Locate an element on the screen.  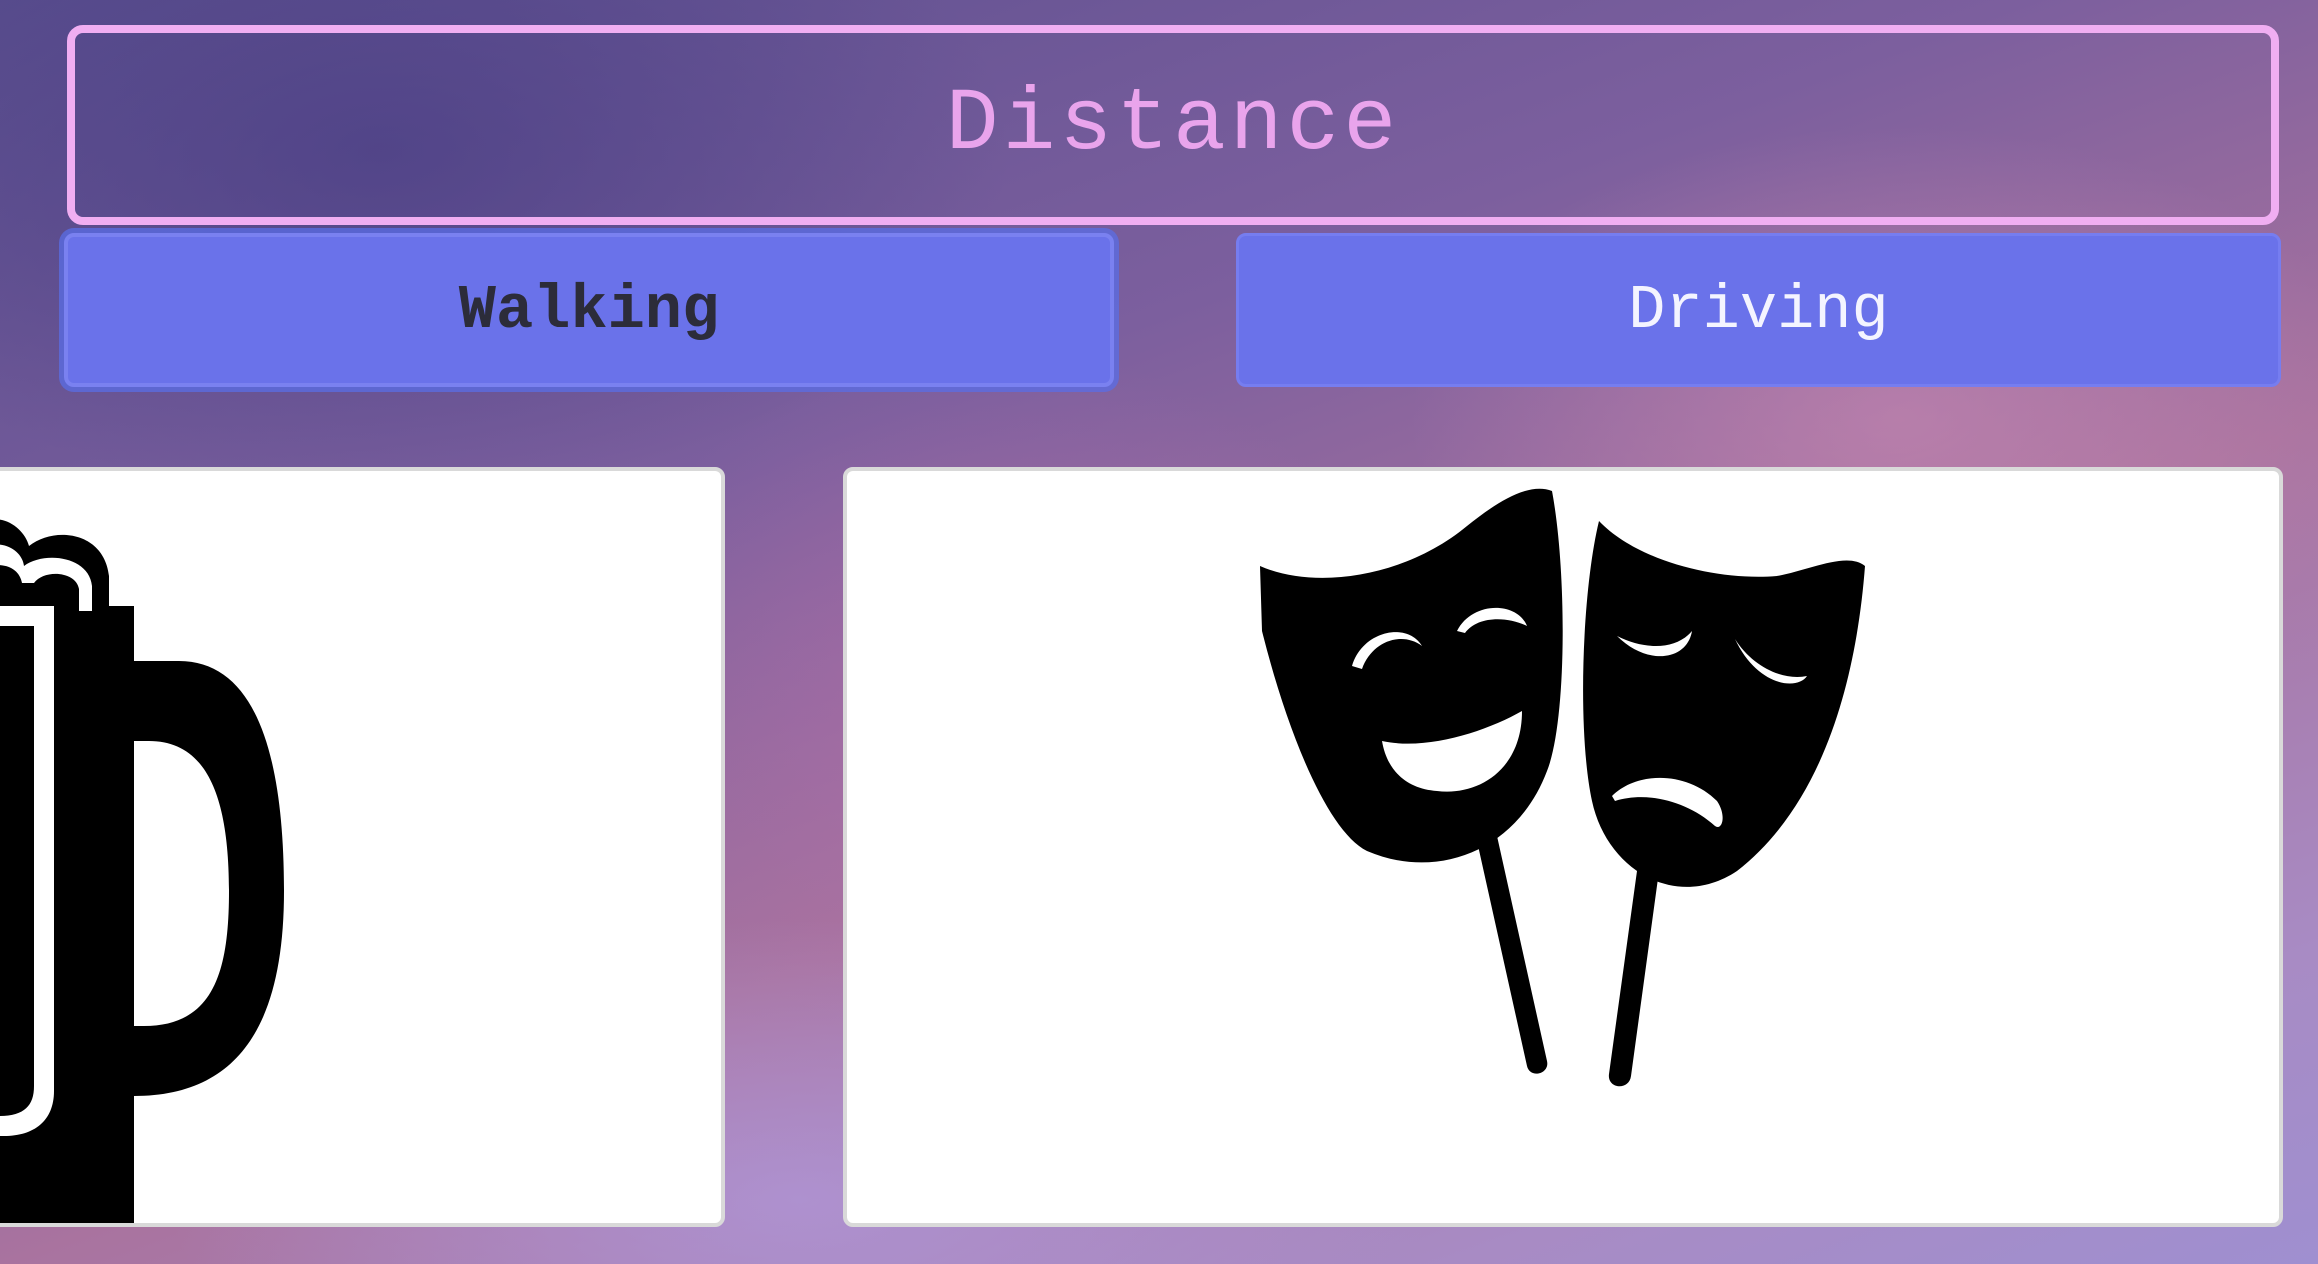
tab-driving-label: Driving is located at coordinates (1758, 310).